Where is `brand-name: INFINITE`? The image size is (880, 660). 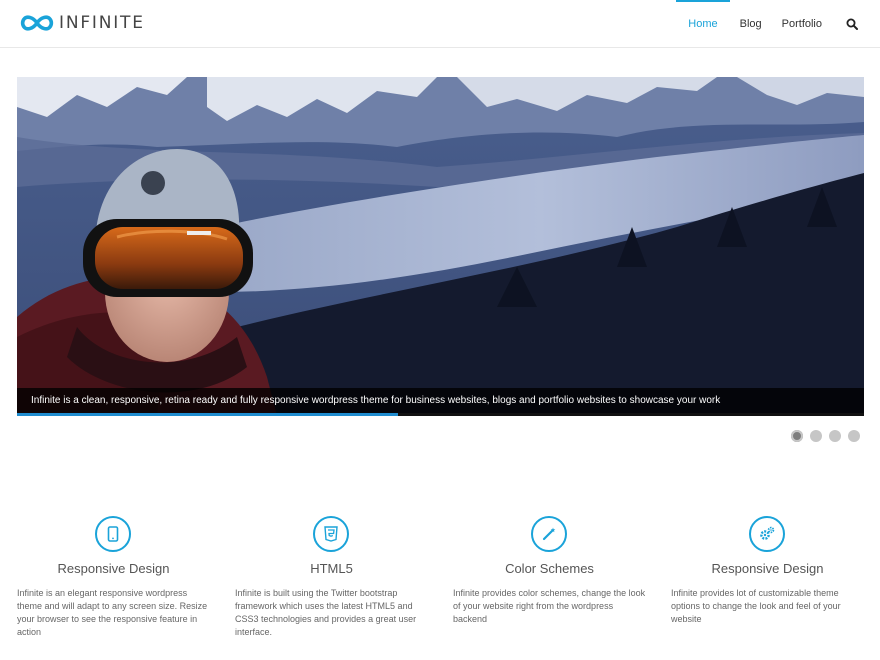
brand-name: INFINITE is located at coordinates (102, 23).